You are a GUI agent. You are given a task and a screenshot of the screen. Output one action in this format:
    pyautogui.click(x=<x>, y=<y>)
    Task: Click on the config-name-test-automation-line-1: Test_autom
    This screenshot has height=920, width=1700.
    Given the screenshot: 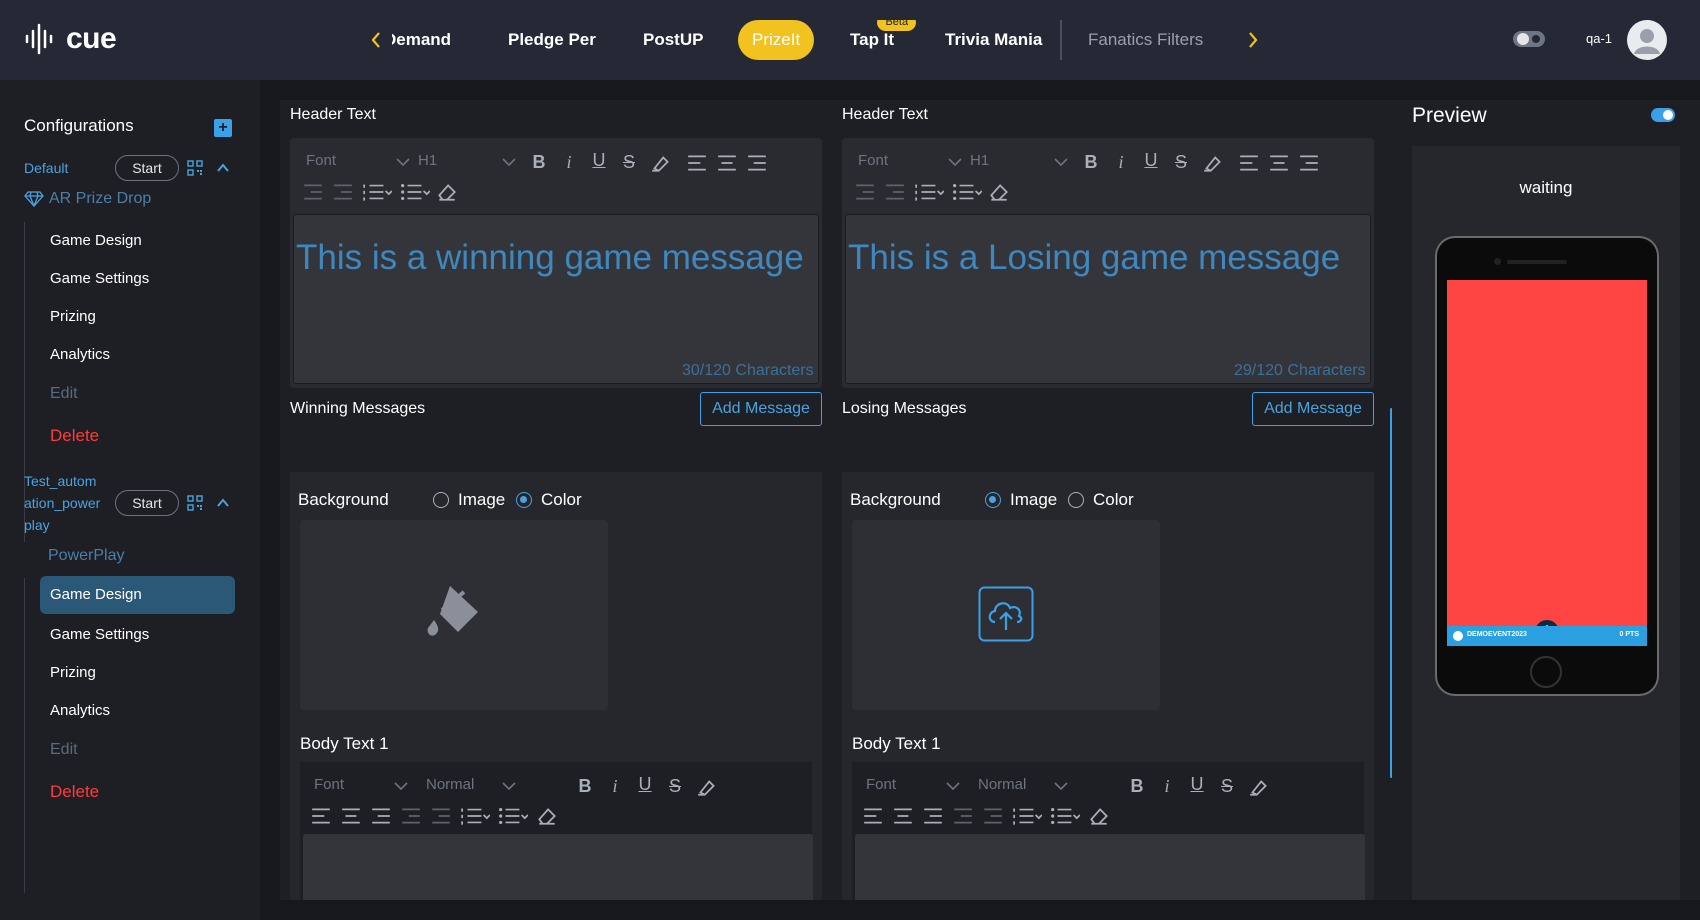 What is the action you would take?
    pyautogui.click(x=60, y=481)
    